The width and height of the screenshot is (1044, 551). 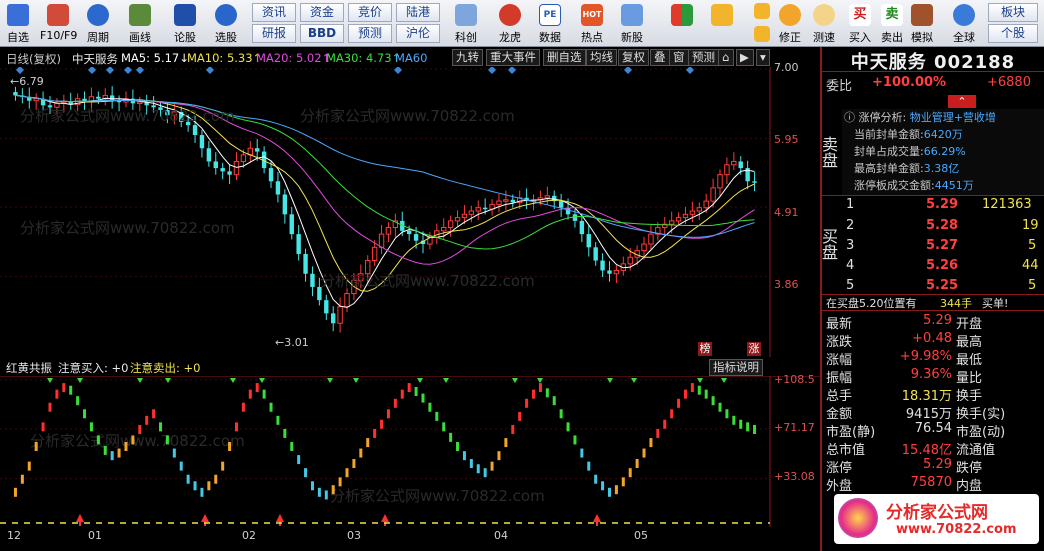 I want to click on stock-pick-button: 选股, so click(x=226, y=23).